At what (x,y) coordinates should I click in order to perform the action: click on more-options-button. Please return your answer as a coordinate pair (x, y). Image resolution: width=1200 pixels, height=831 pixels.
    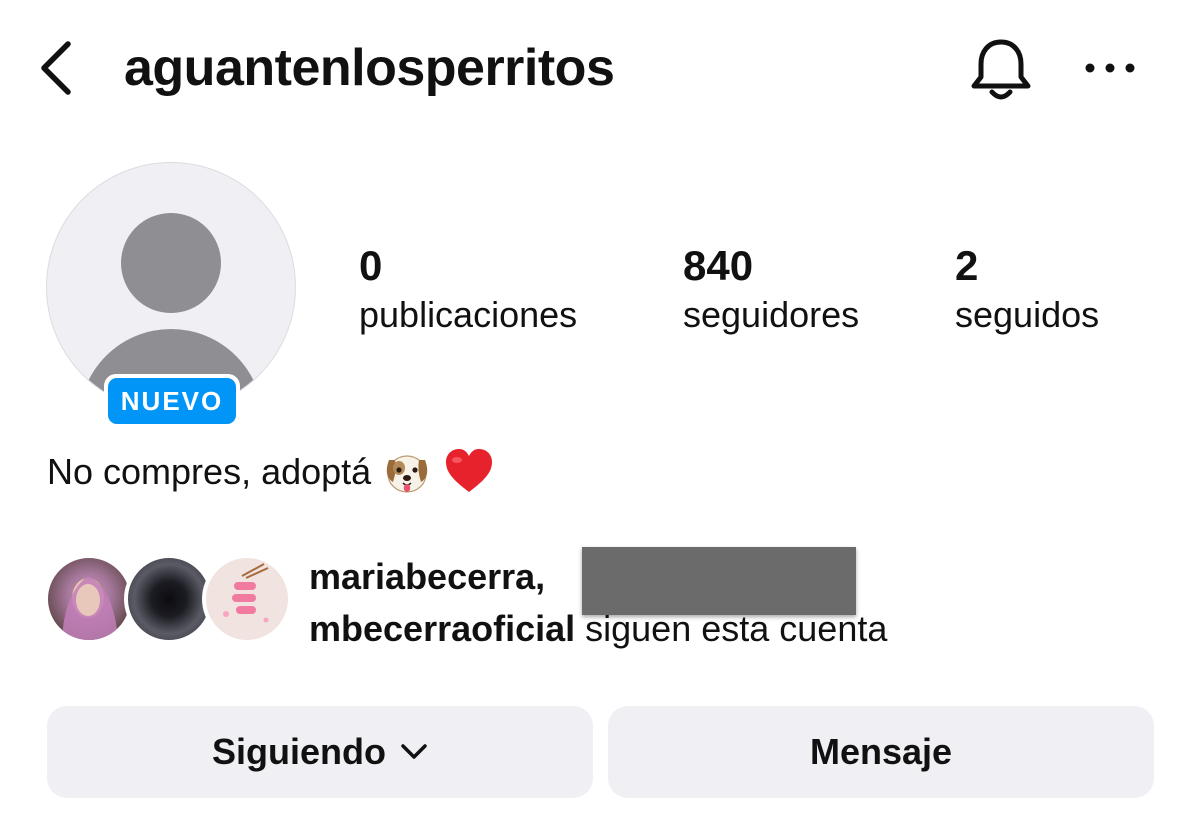
    Looking at the image, I should click on (1110, 68).